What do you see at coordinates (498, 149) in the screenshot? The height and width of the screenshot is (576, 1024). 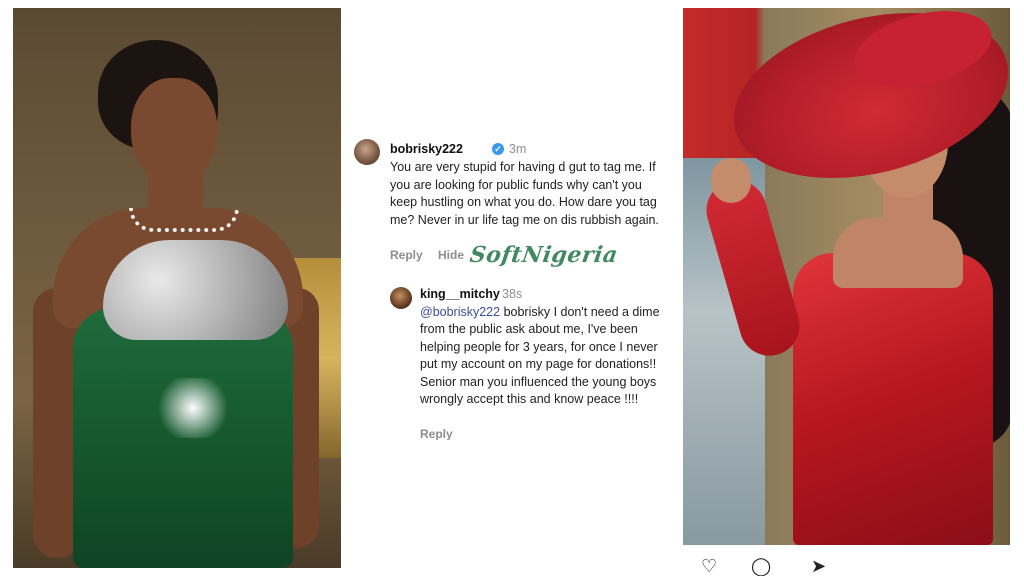 I see `verified-badge-icon: ✓` at bounding box center [498, 149].